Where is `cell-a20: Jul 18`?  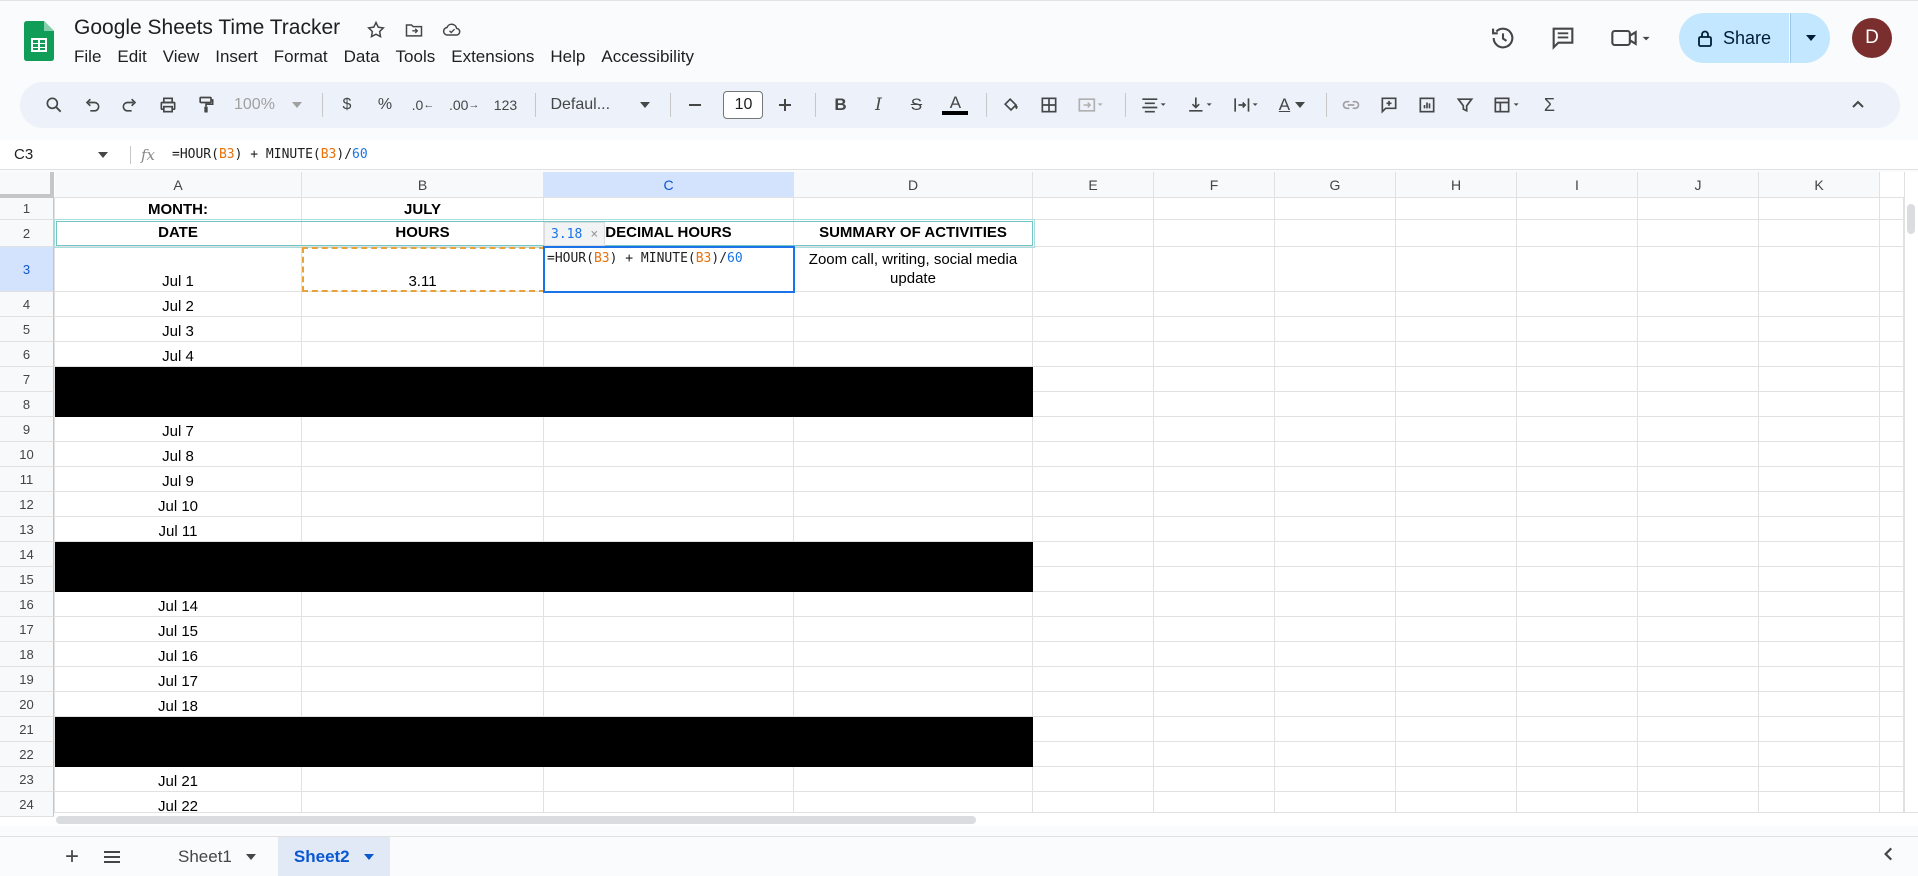 cell-a20: Jul 18 is located at coordinates (178, 704).